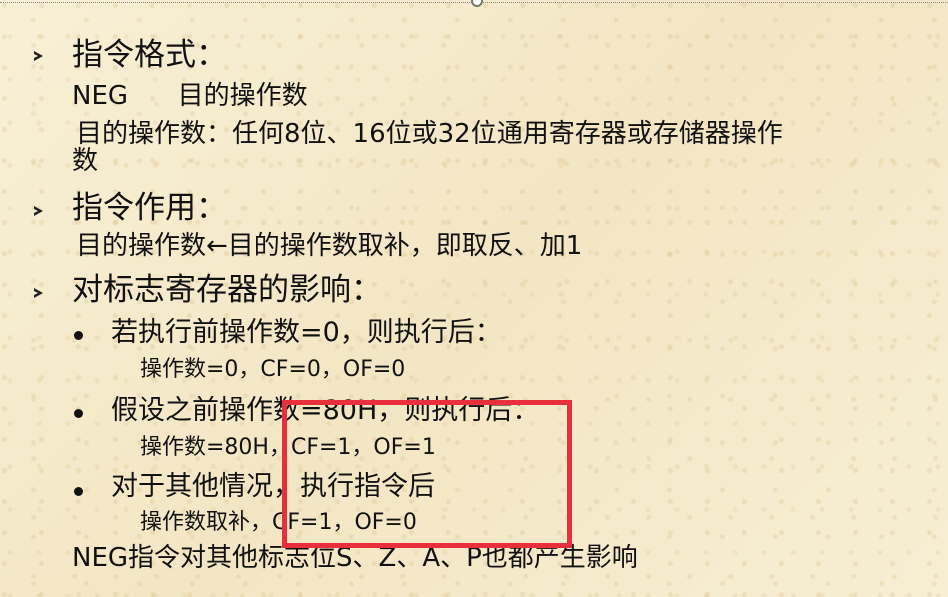 The image size is (948, 597). I want to click on case-zero-text: 若执行前操作数=0，则执行后：, so click(306, 332).